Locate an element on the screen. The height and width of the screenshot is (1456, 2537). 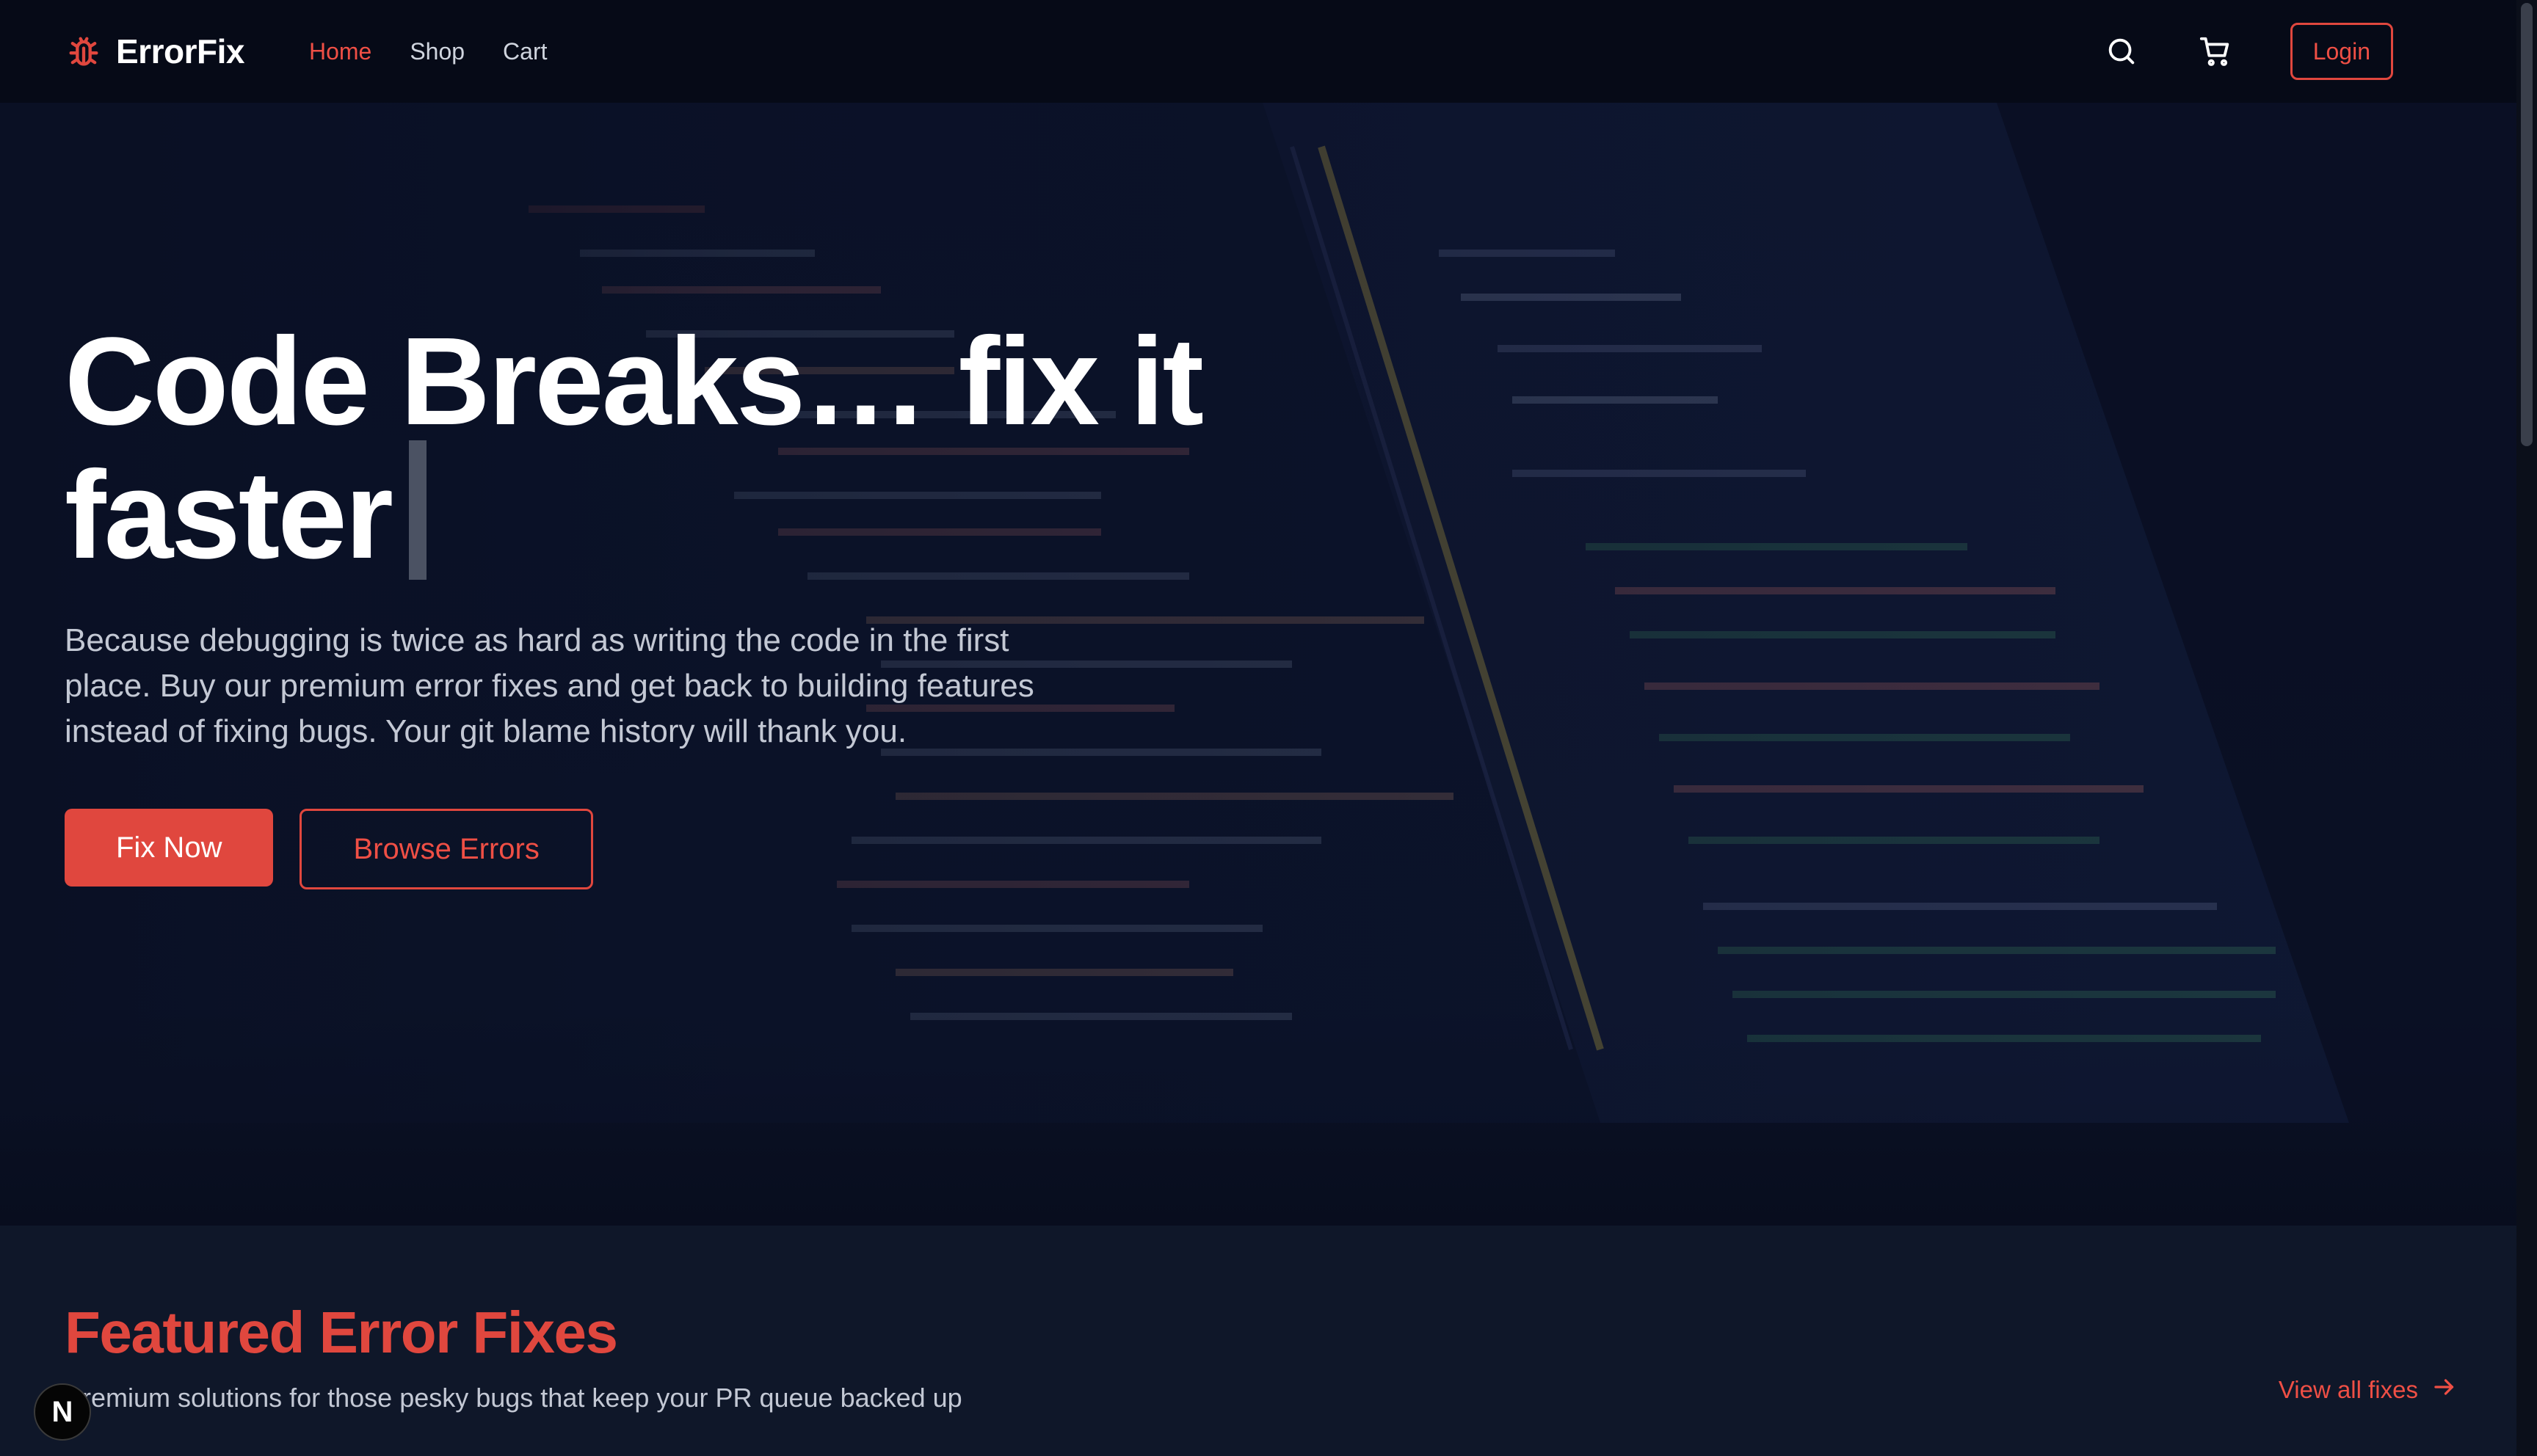
scrollbar-thumb is located at coordinates (2527, 225).